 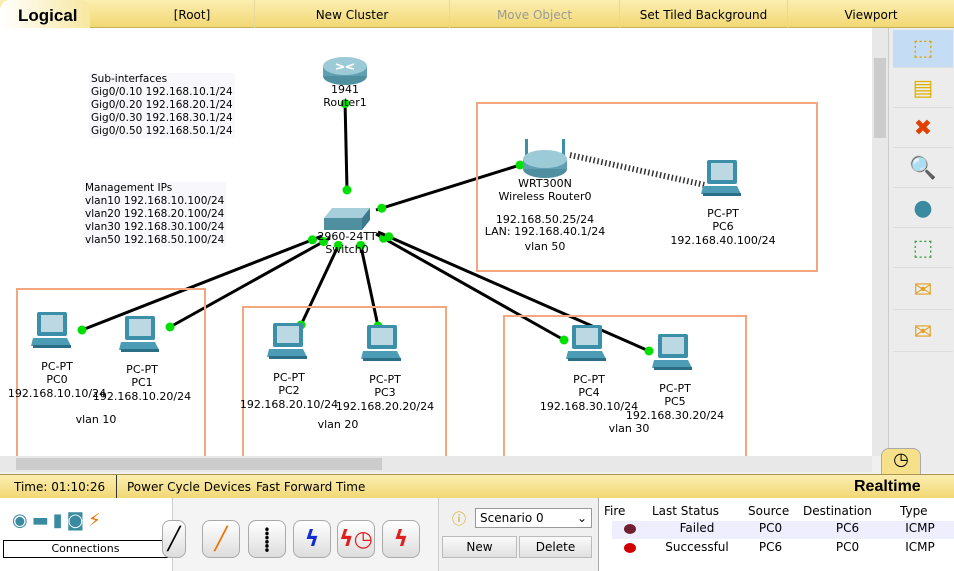 I want to click on device-name-label: Wireless Router0, so click(x=545, y=196).